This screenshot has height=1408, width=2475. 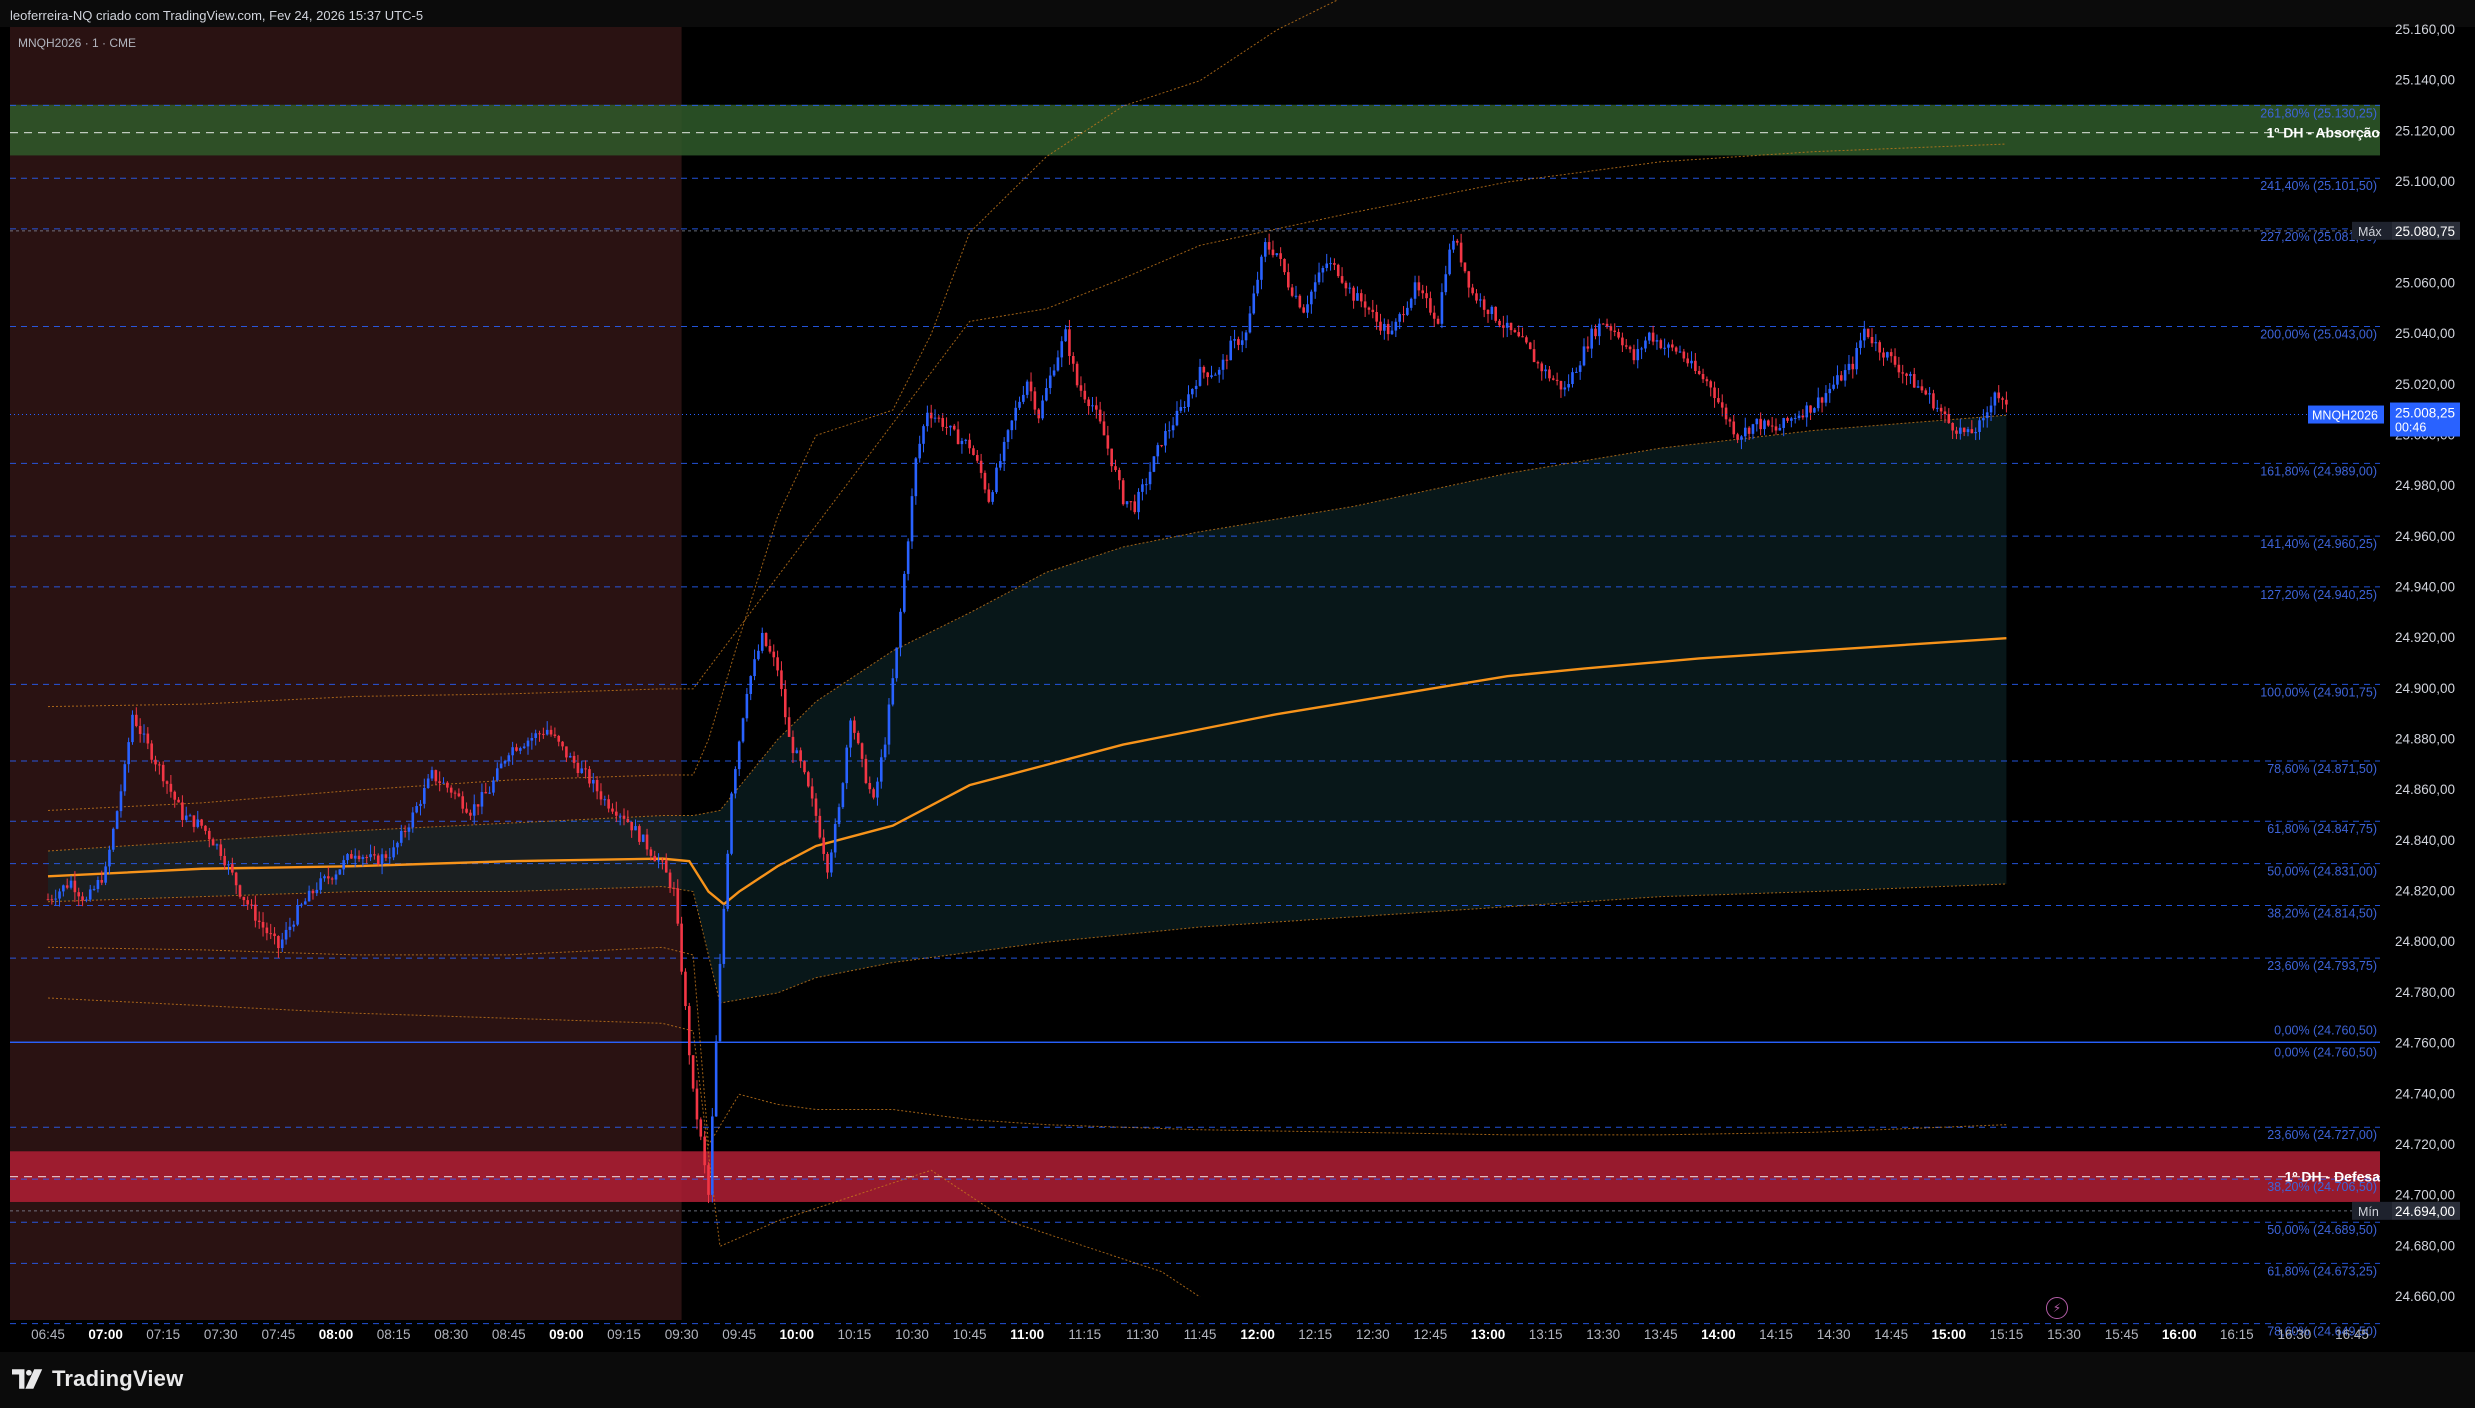 I want to click on time-tick: 15:30, so click(x=2064, y=1334).